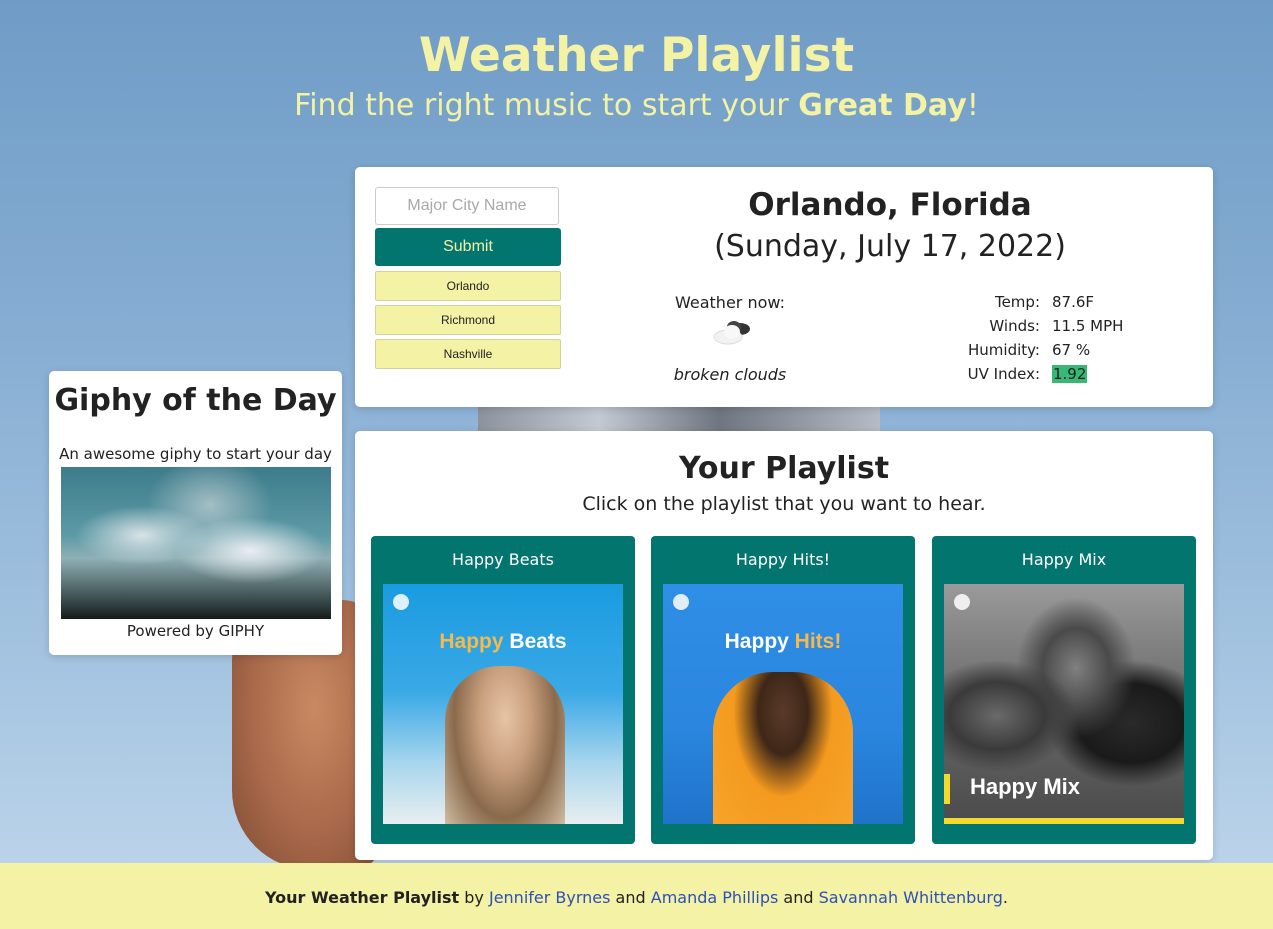 This screenshot has height=929, width=1273. I want to click on history-button-orlando: Orlando, so click(468, 286).